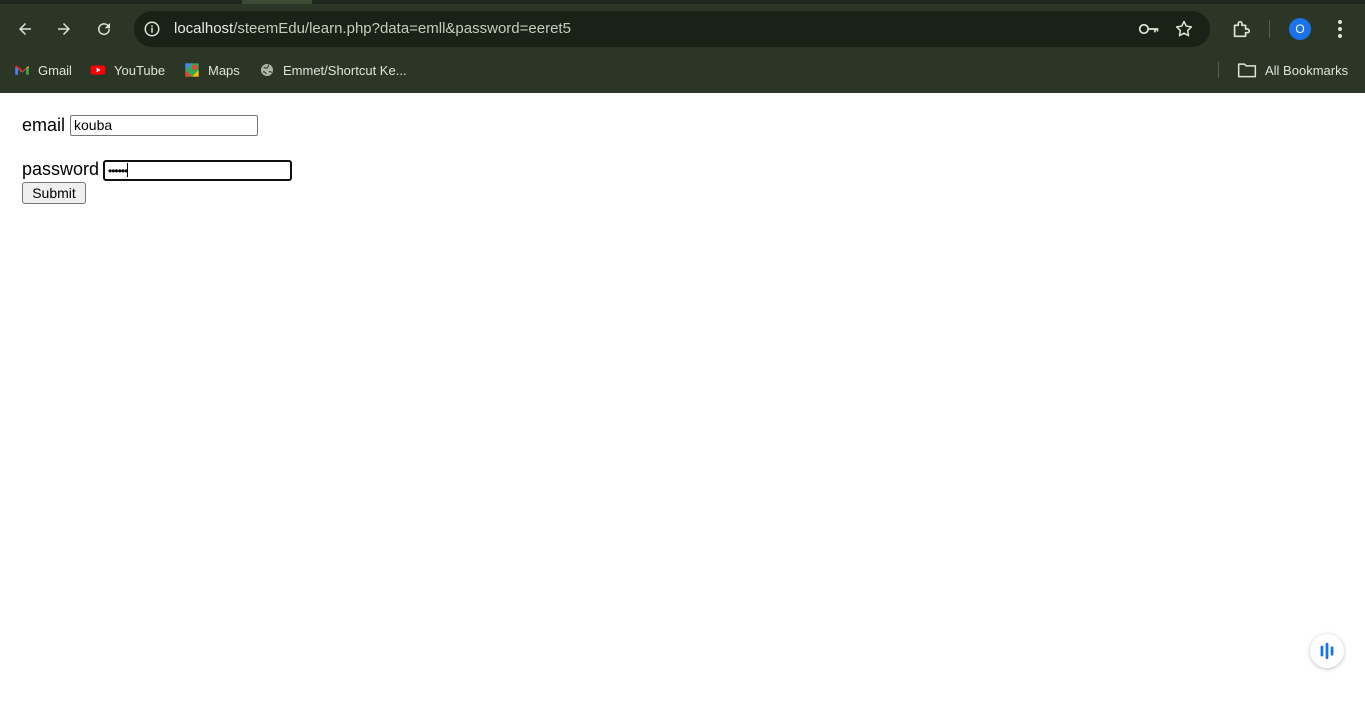  What do you see at coordinates (140, 70) in the screenshot?
I see `bookmark-label: YouTube` at bounding box center [140, 70].